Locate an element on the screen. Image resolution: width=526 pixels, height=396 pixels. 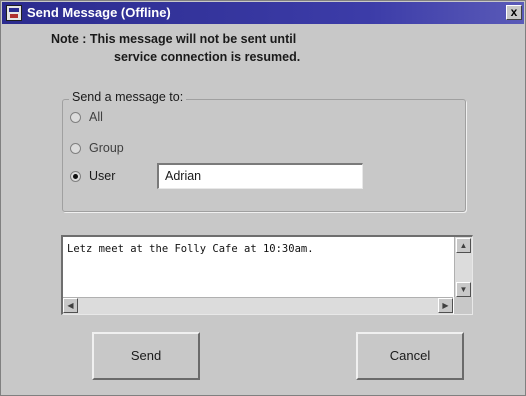
radio-all-label: All is located at coordinates (96, 117).